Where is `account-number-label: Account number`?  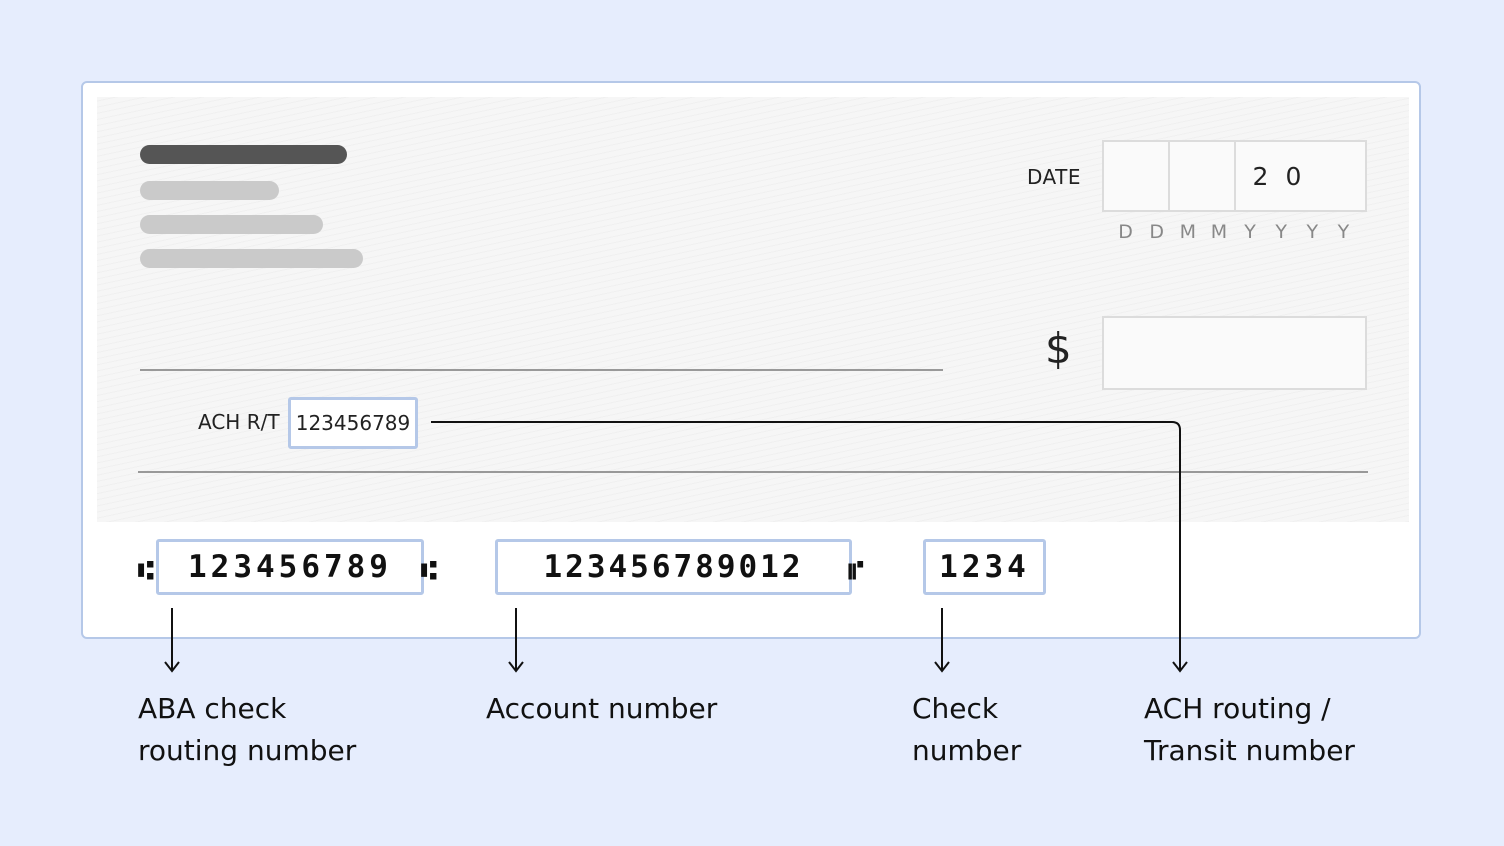
account-number-label: Account number is located at coordinates (602, 708).